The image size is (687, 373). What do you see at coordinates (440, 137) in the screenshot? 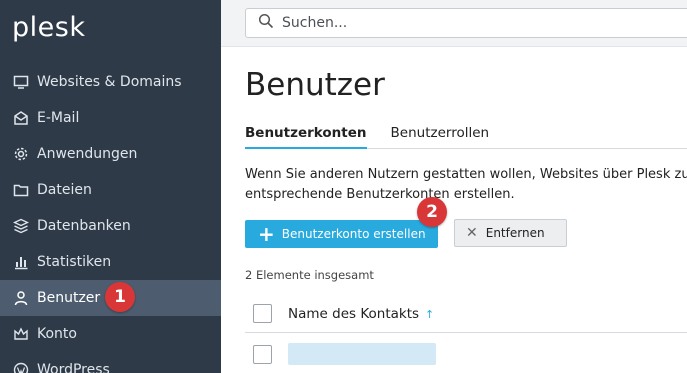
I see `tab-benutzerrollen: Benutzerrollen` at bounding box center [440, 137].